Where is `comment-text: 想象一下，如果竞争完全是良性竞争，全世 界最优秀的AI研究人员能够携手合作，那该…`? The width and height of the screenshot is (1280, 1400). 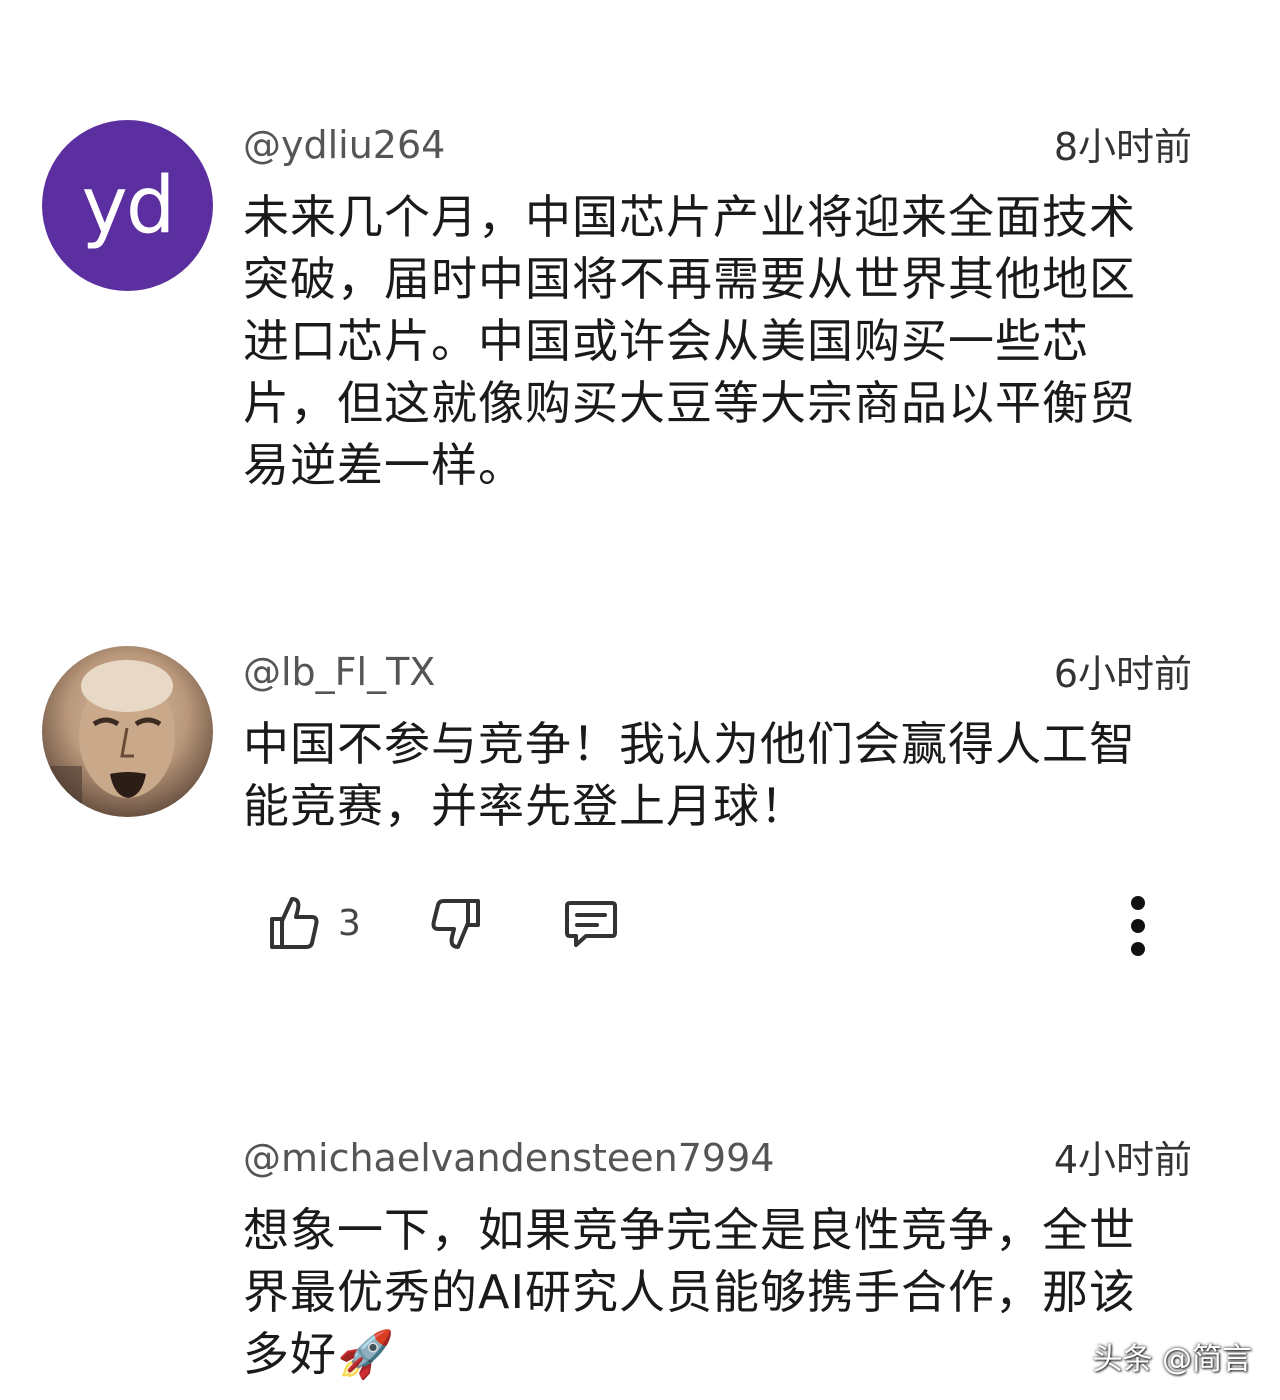
comment-text: 想象一下，如果竞争完全是良性竞争，全世 界最优秀的AI研究人员能够携手合作，那该… is located at coordinates (718, 1292).